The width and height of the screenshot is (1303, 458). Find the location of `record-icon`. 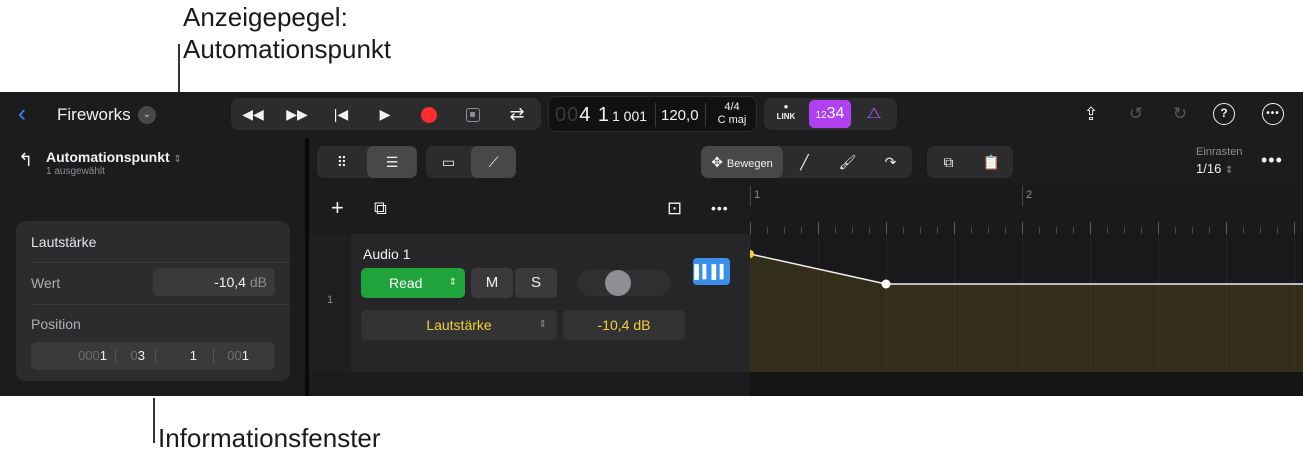

record-icon is located at coordinates (429, 114).